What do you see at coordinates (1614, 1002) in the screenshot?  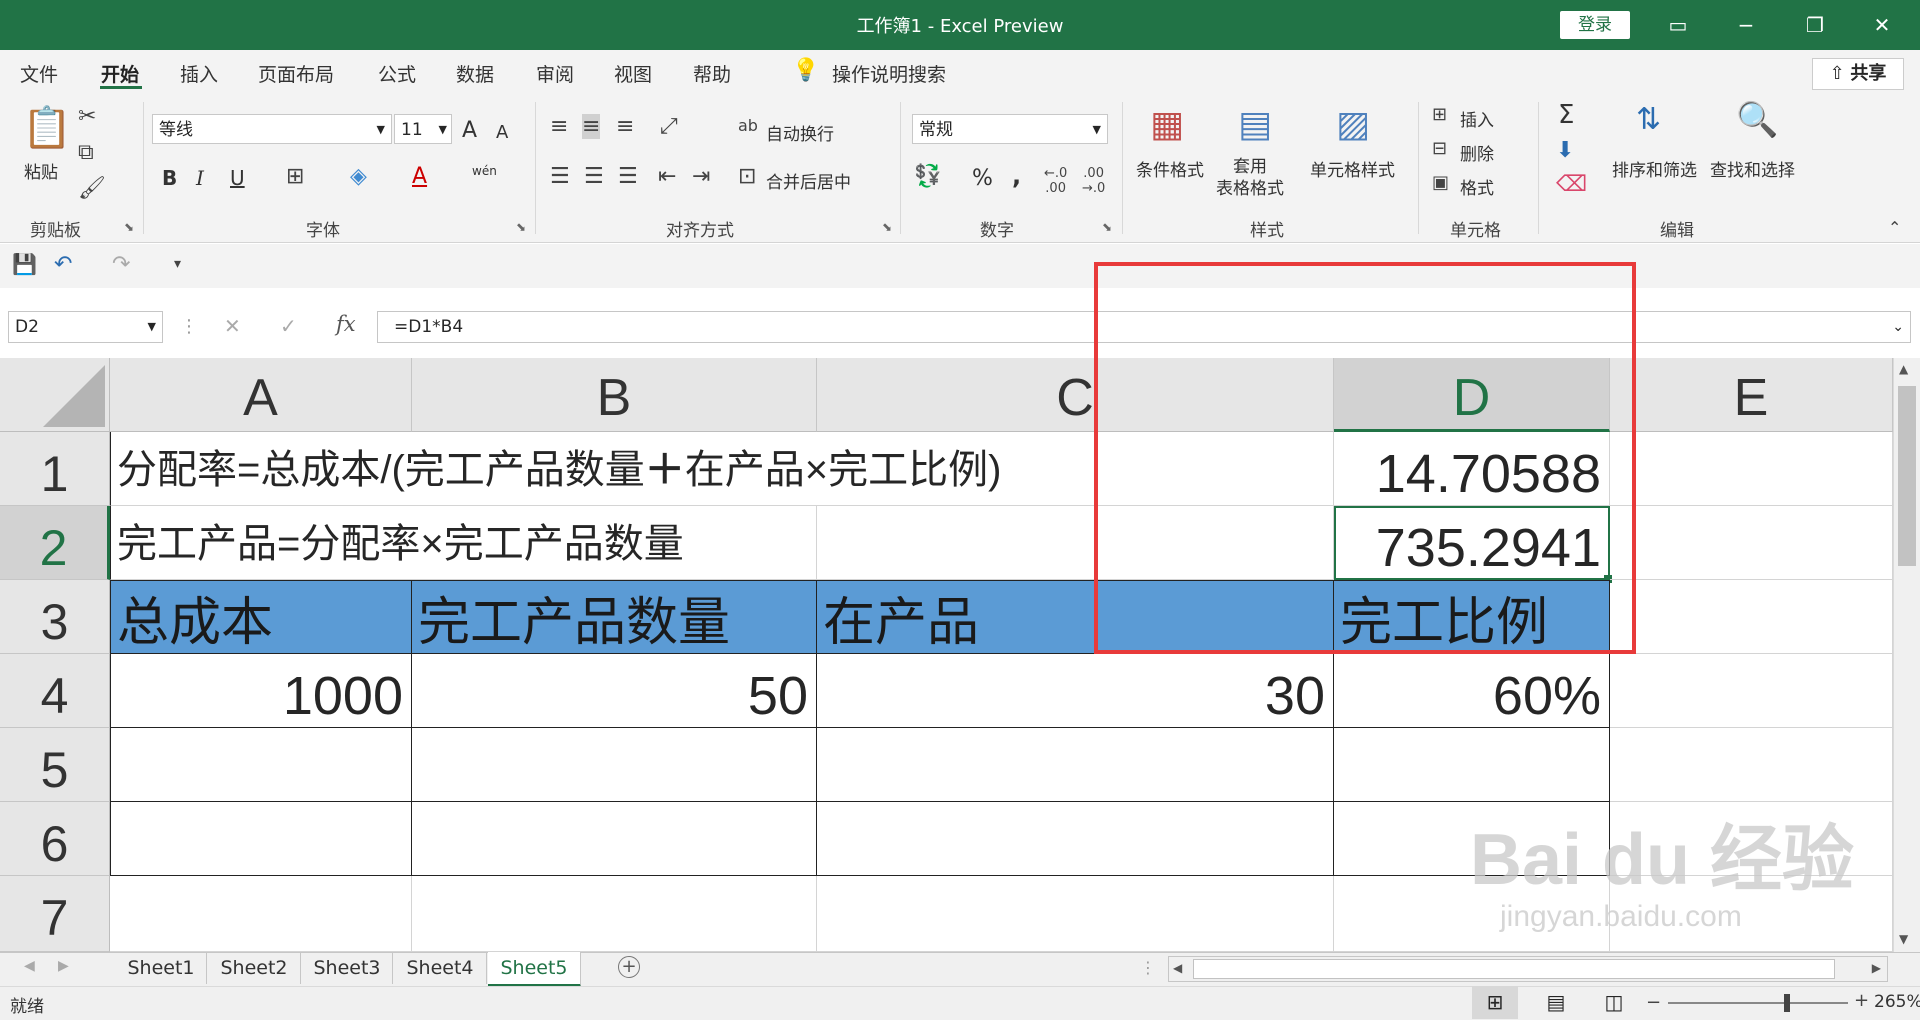 I see `page-break-view-icon: ◫` at bounding box center [1614, 1002].